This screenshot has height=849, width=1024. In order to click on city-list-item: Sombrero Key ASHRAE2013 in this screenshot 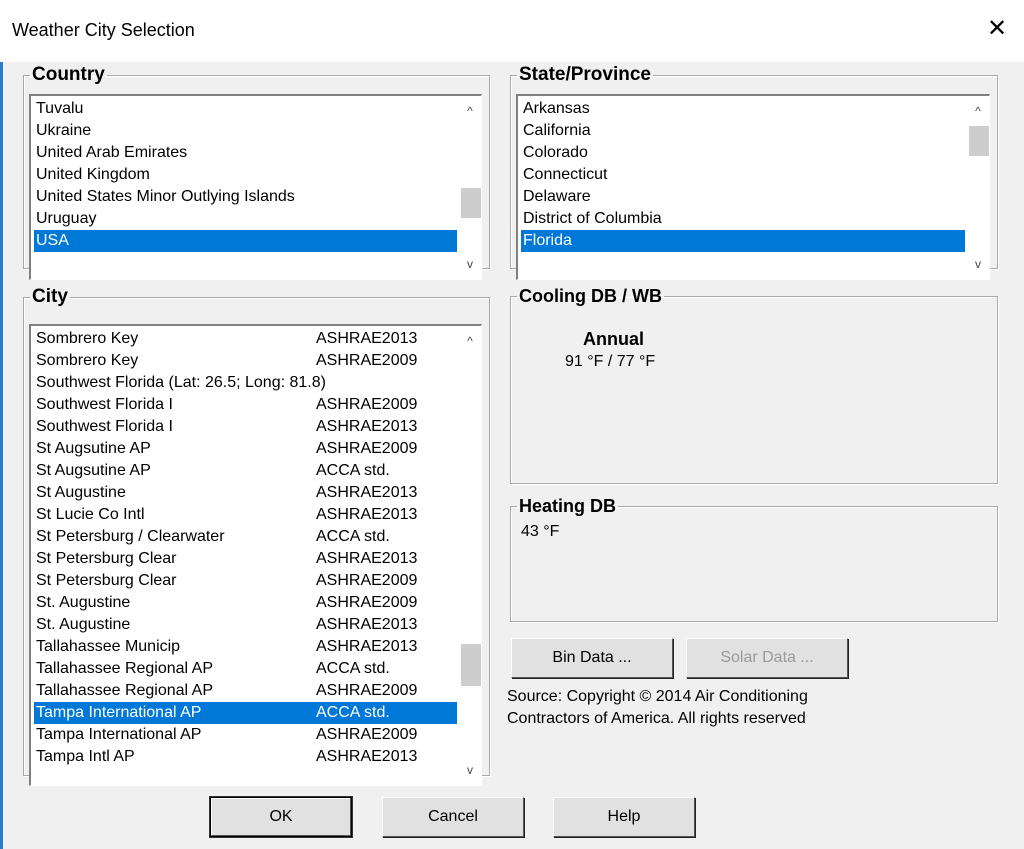, I will do `click(245, 339)`.